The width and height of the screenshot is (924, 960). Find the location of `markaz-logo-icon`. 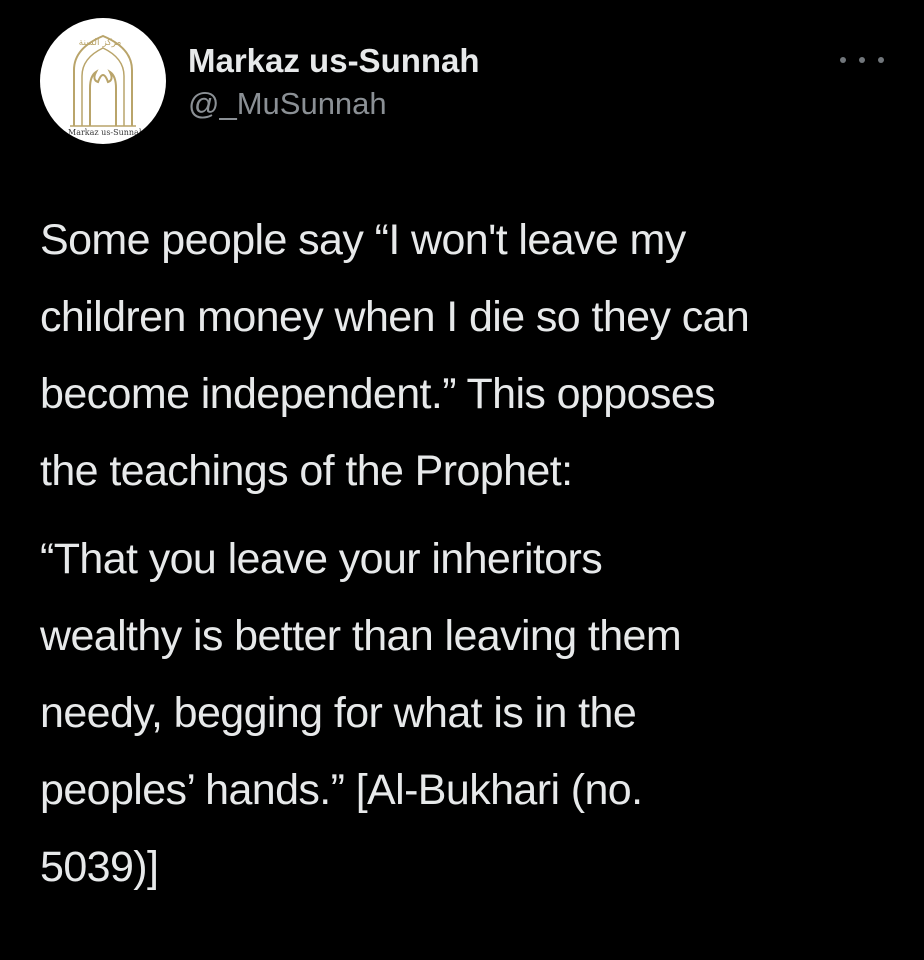

markaz-logo-icon is located at coordinates (103, 80).